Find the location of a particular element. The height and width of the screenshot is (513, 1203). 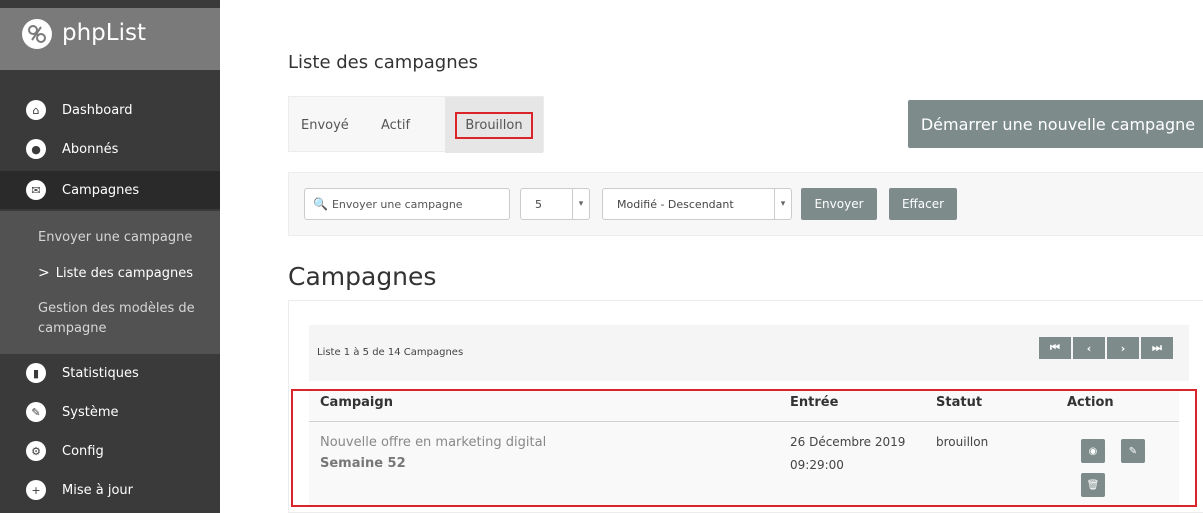

nav-label: Config is located at coordinates (83, 451).